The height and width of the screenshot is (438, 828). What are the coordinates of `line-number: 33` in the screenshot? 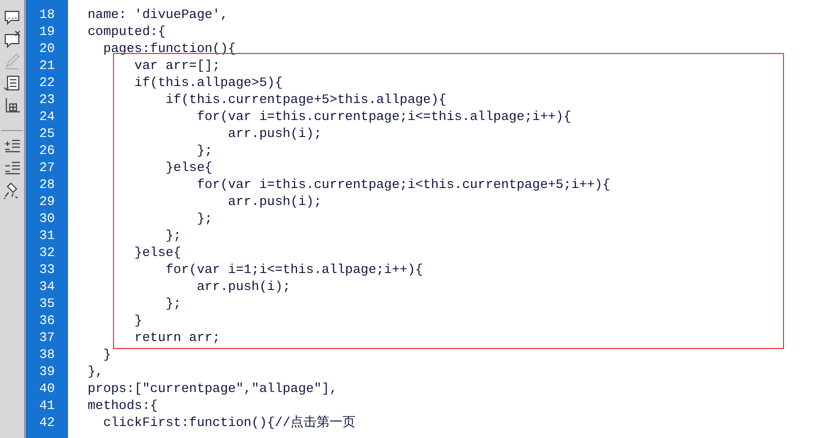 It's located at (47, 269).